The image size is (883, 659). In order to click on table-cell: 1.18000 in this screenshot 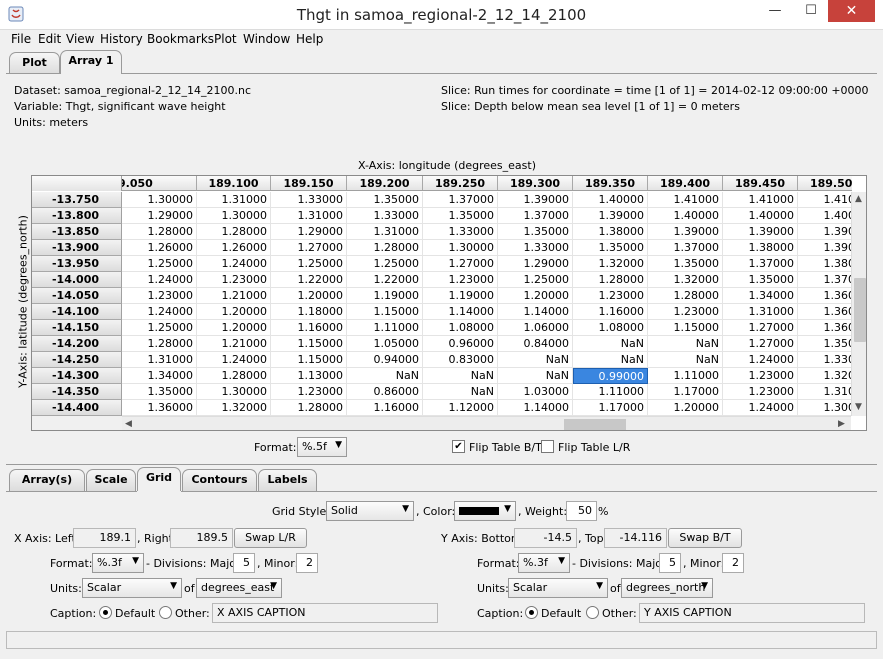, I will do `click(309, 312)`.